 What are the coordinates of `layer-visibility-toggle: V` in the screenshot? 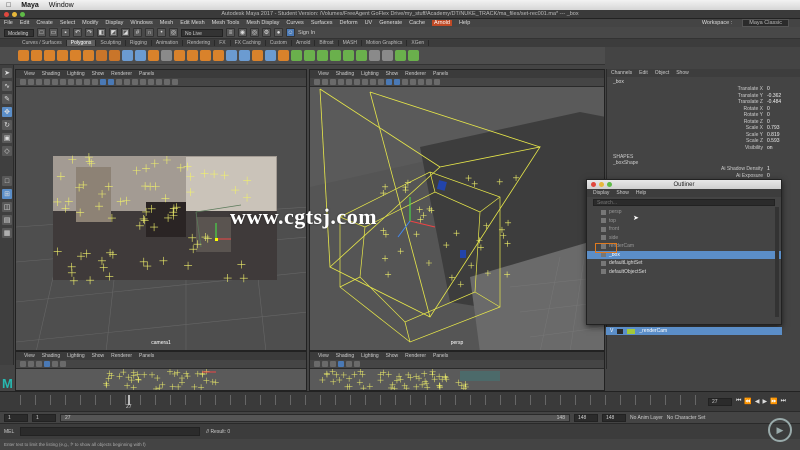 It's located at (611, 331).